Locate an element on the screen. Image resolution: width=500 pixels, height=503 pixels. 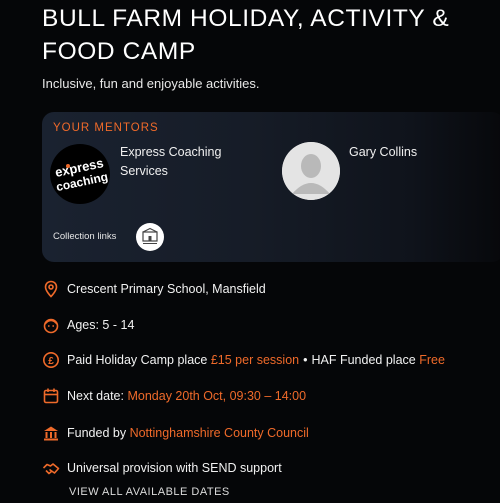
collection-link-badge is located at coordinates (150, 237).